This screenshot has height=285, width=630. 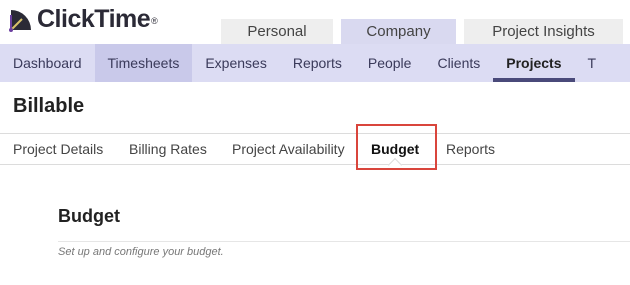 I want to click on top-tabs: Personal Company Project Insights, so click(x=425, y=31).